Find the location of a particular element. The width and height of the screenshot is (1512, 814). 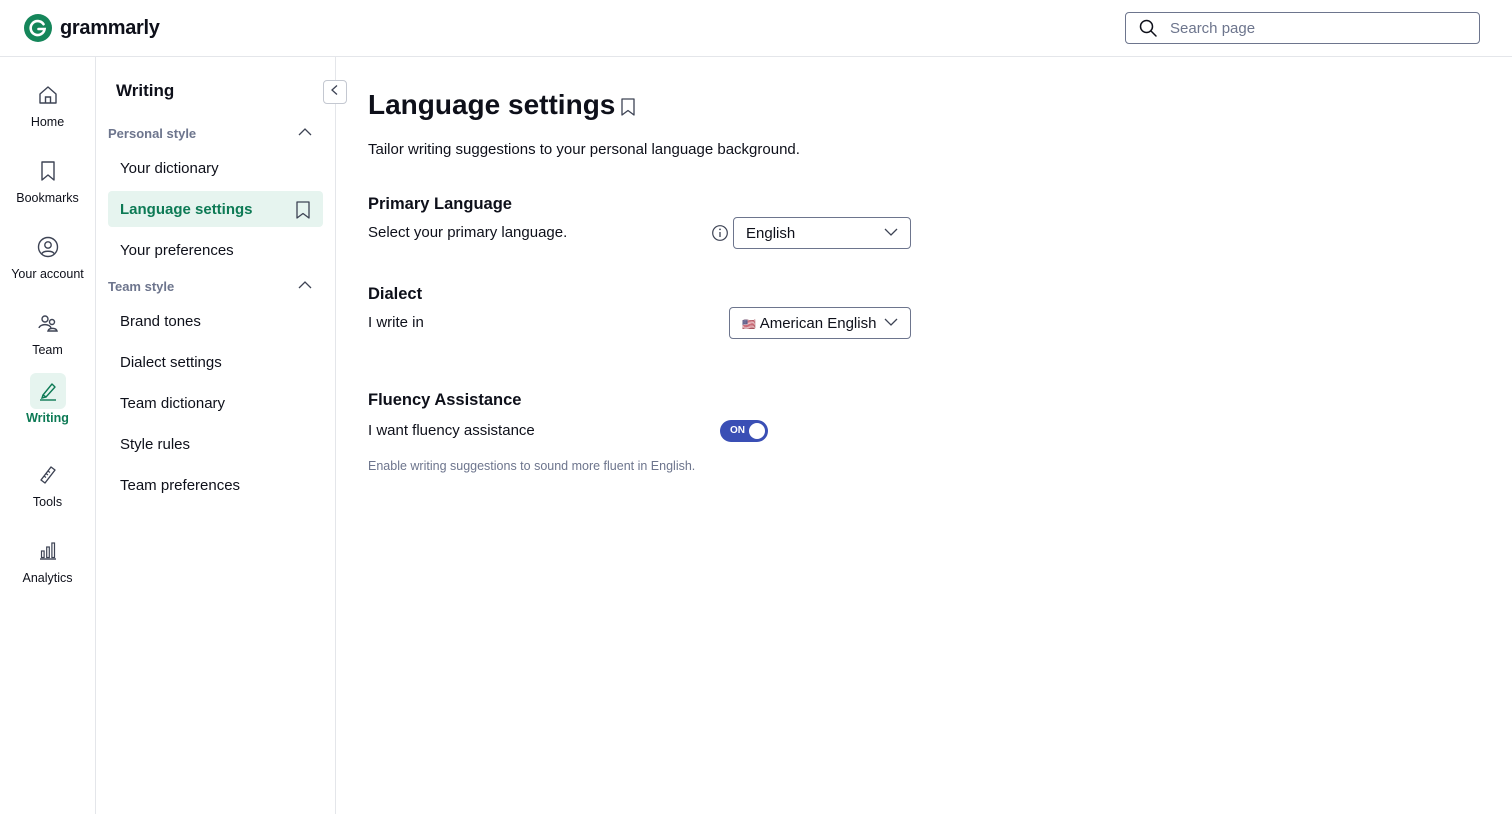

primary-language-select: English is located at coordinates (822, 233).